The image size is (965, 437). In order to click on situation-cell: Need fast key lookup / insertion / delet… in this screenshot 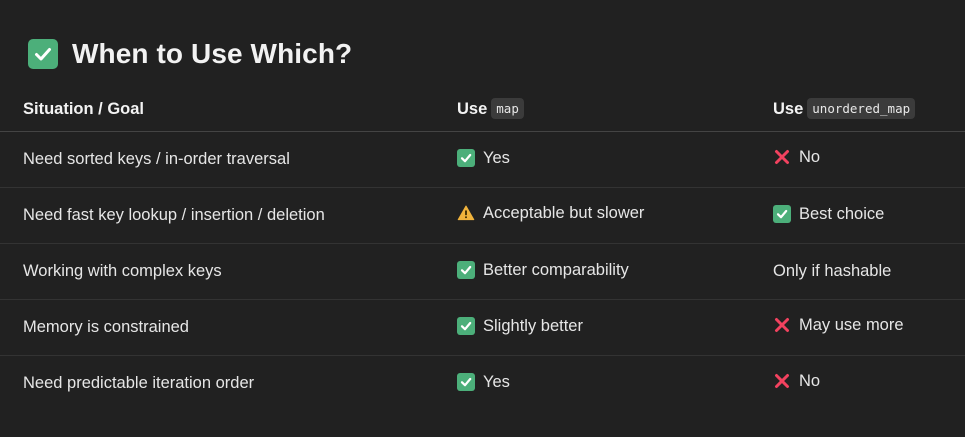, I will do `click(228, 215)`.